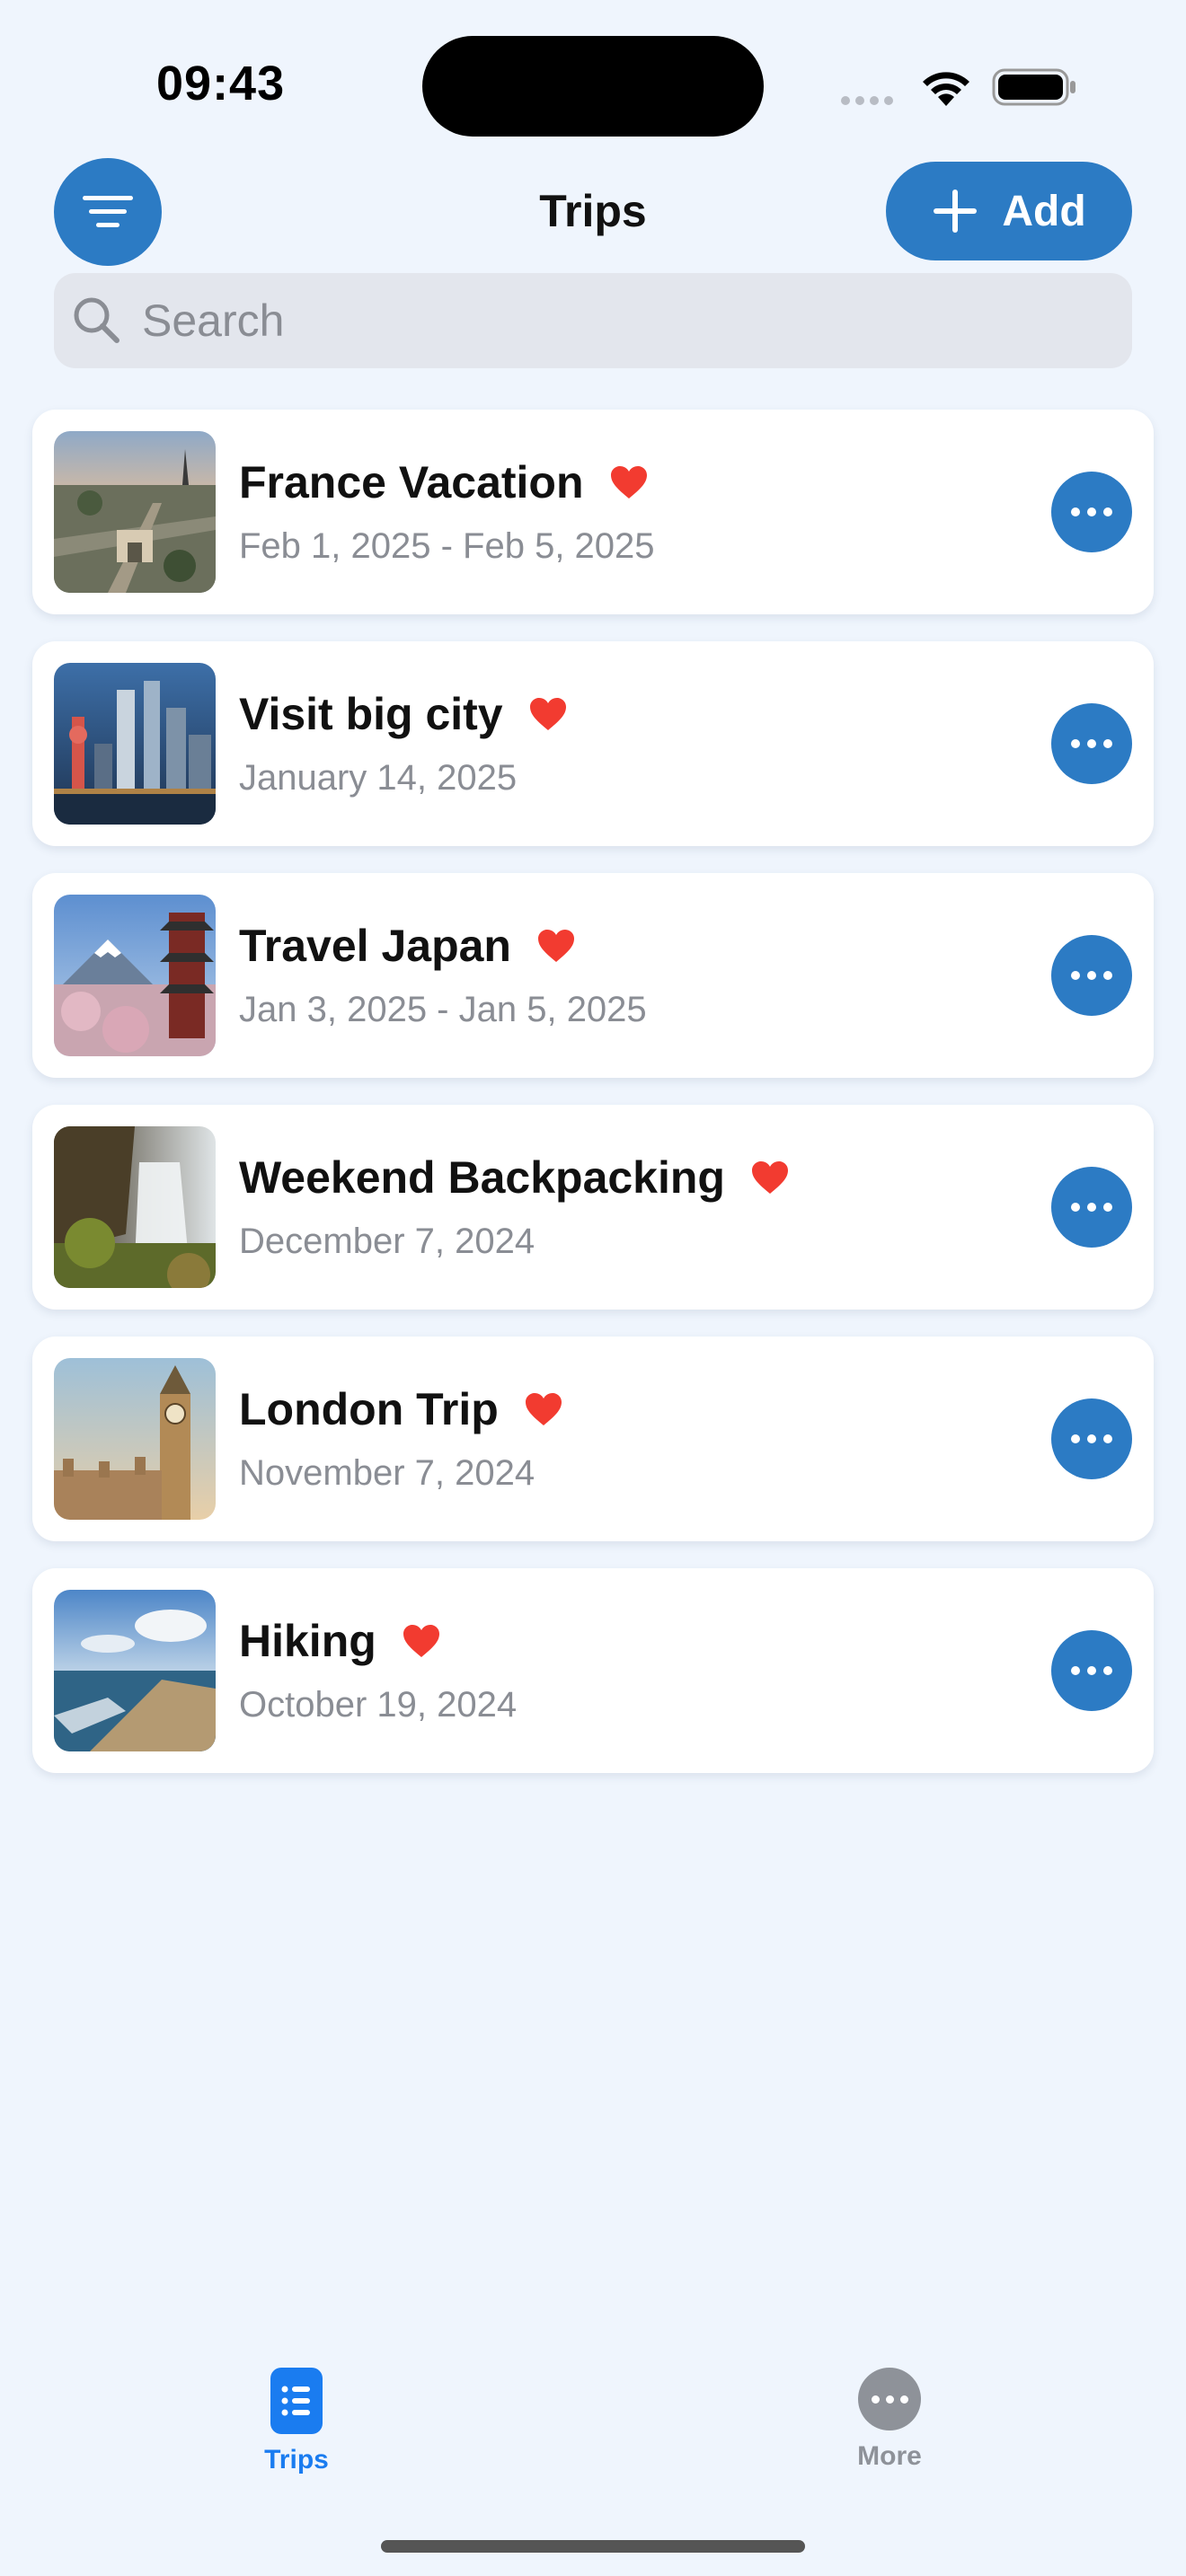 Image resolution: width=1186 pixels, height=2576 pixels. Describe the element at coordinates (889, 2399) in the screenshot. I see `ellipsis-icon` at that location.